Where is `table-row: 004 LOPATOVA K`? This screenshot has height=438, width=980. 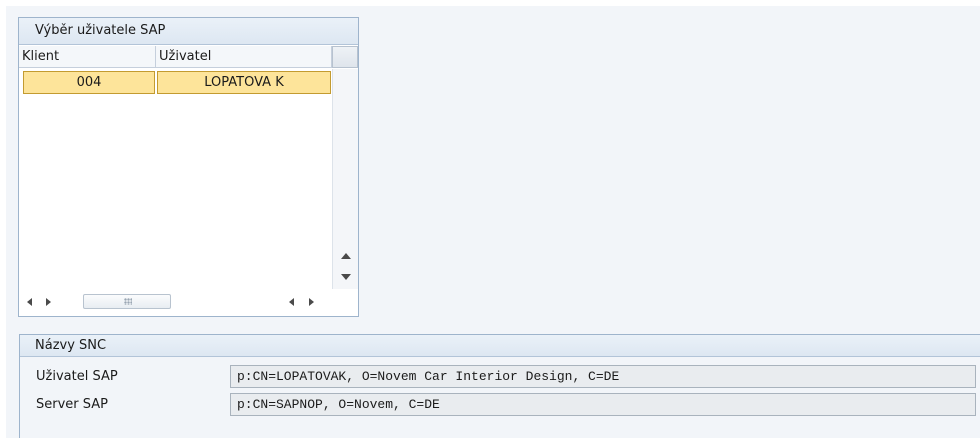 table-row: 004 LOPATOVA K is located at coordinates (175, 82).